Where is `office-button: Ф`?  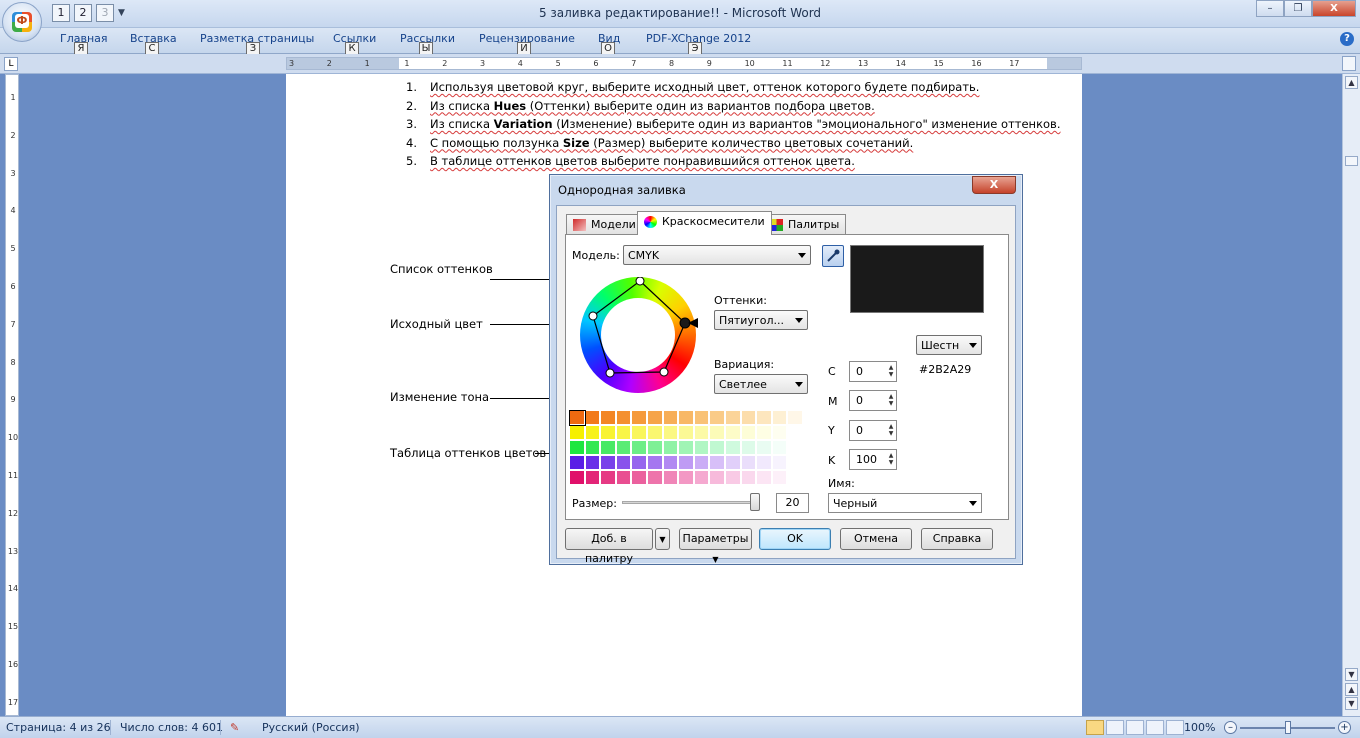
office-button: Ф is located at coordinates (22, 22).